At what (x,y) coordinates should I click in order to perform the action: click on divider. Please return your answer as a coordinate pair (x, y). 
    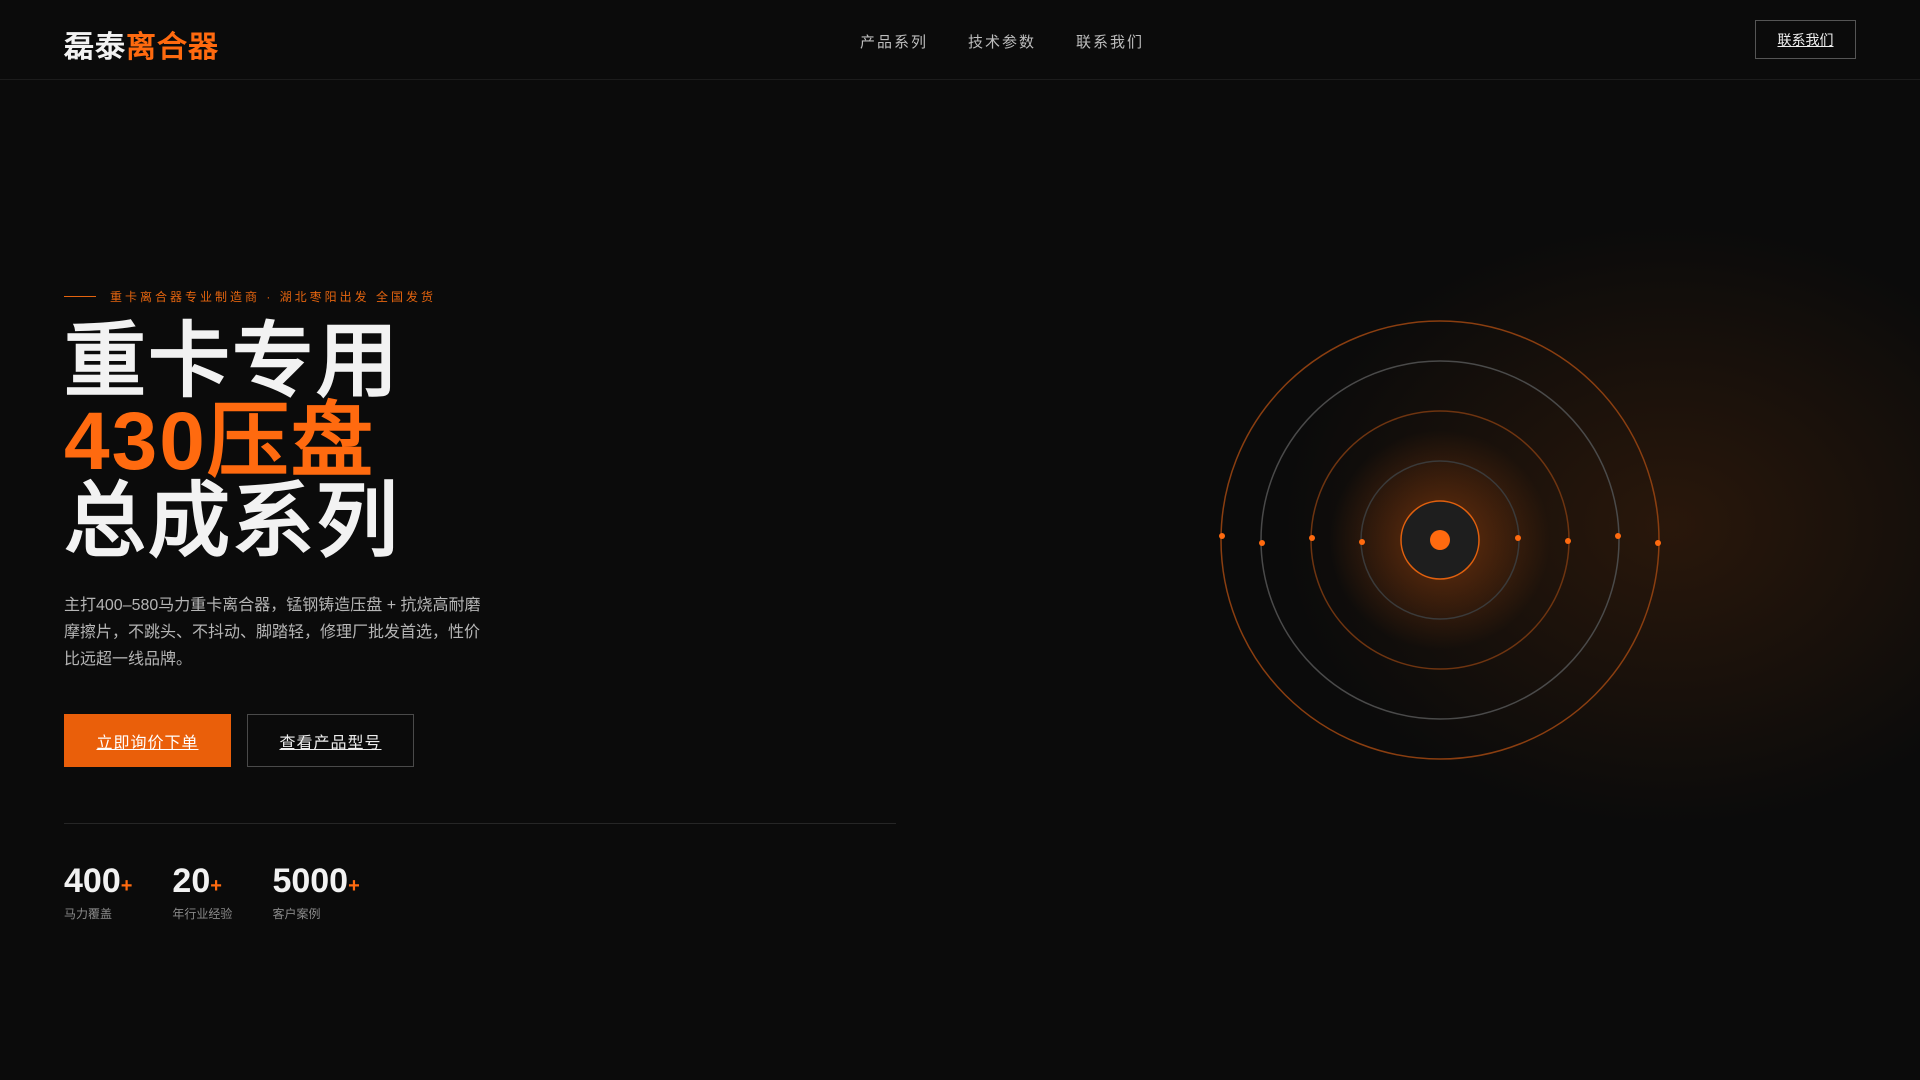
    Looking at the image, I should click on (480, 823).